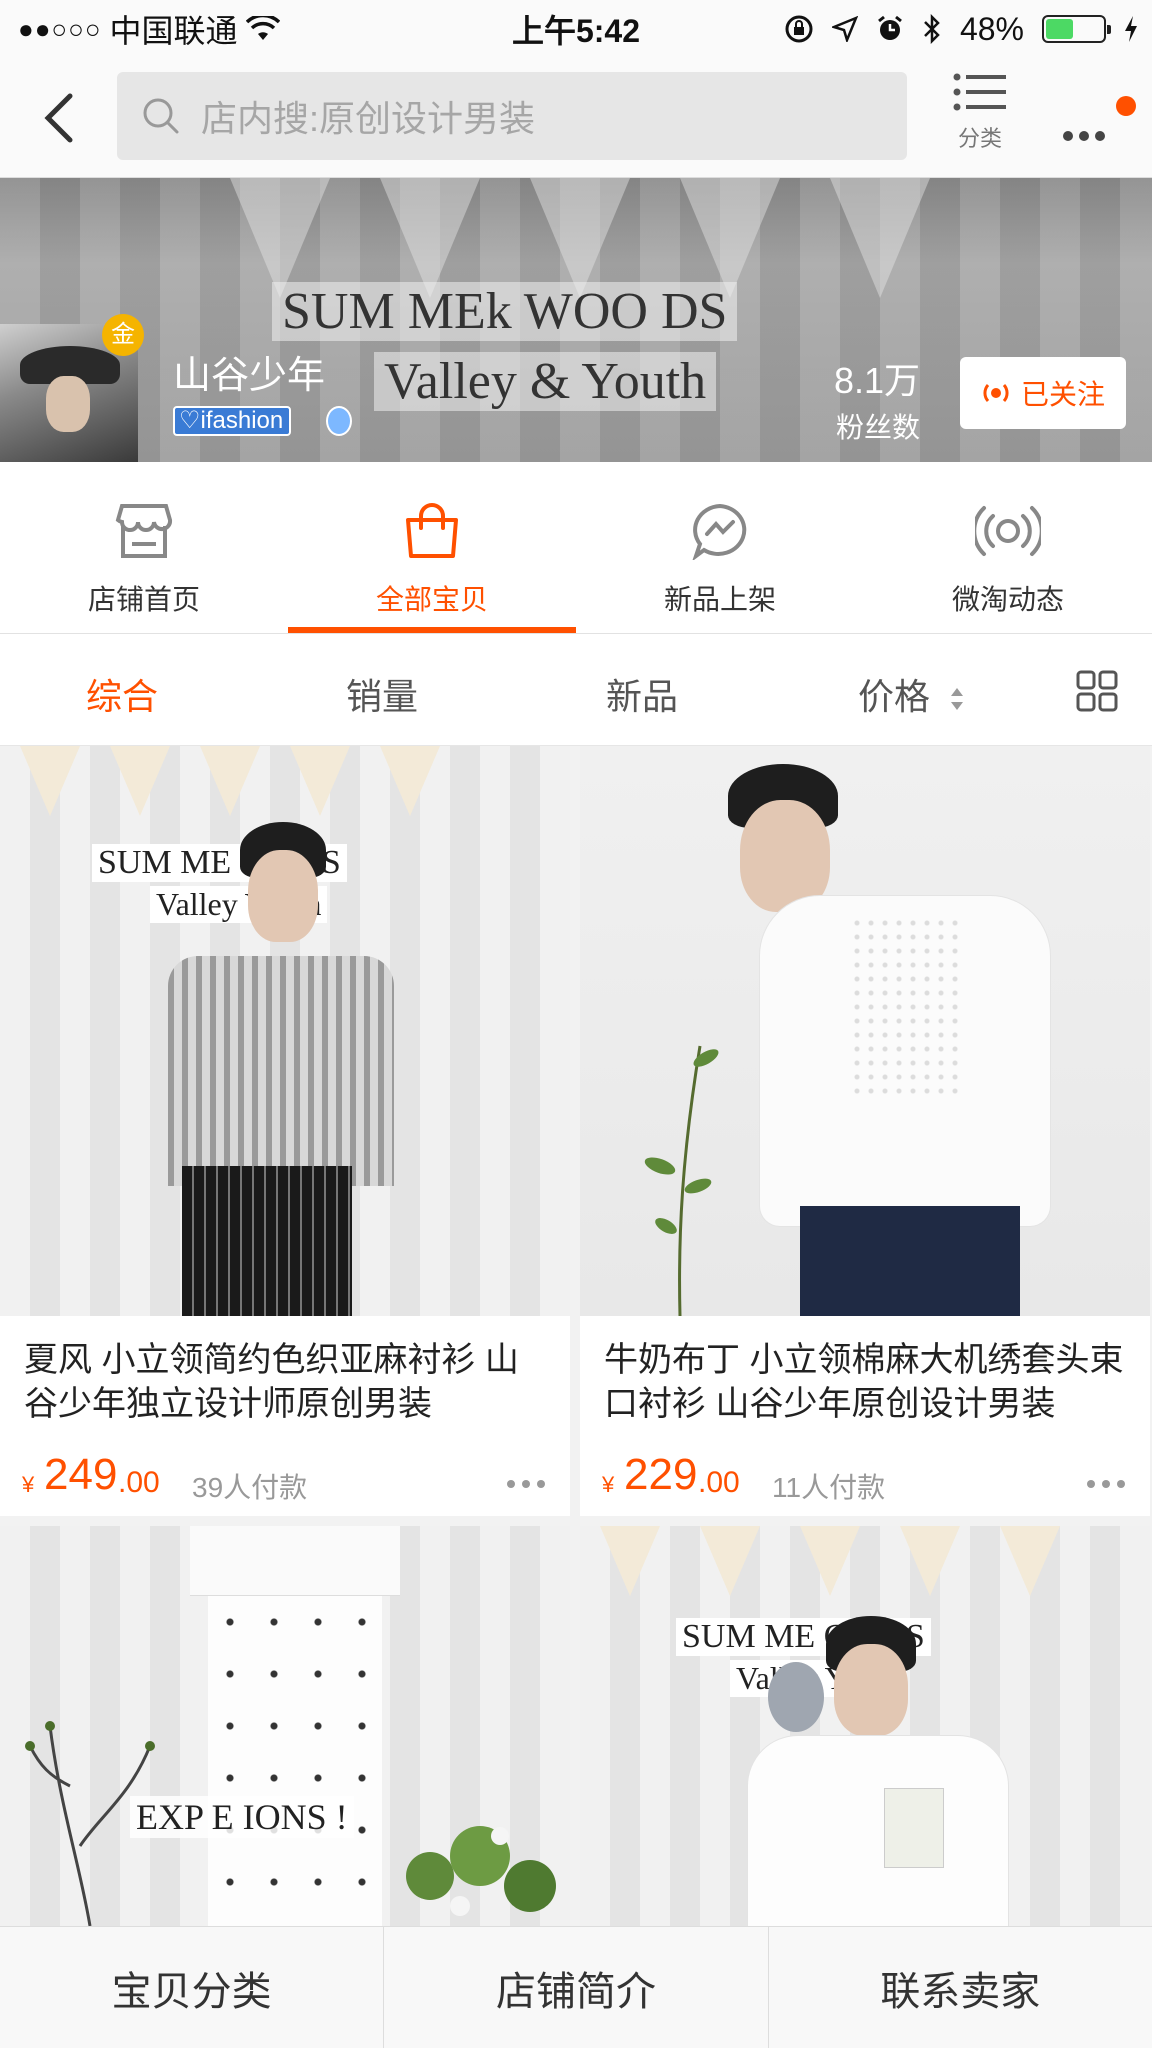 This screenshot has height=2048, width=1152. I want to click on bottom-bar: 宝贝分类 店铺简介 联系卖家, so click(576, 1987).